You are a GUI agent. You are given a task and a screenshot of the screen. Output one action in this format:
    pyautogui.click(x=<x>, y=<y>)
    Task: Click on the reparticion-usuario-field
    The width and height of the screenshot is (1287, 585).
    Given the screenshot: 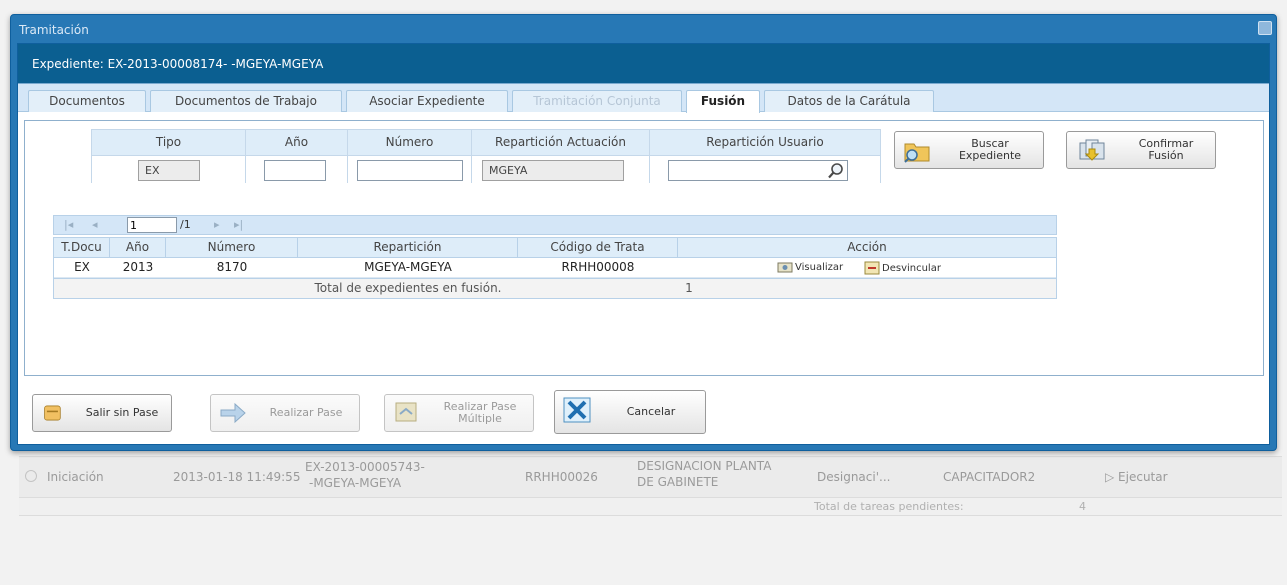 What is the action you would take?
    pyautogui.click(x=758, y=170)
    